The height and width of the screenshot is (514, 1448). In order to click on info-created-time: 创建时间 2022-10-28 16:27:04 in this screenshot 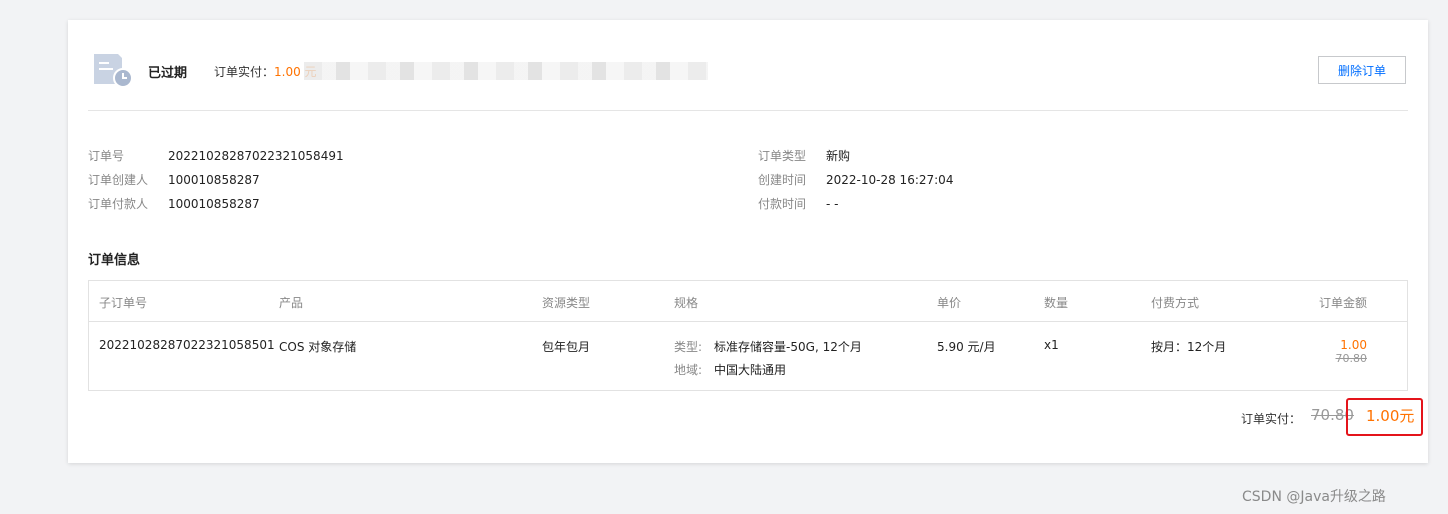, I will do `click(855, 179)`.